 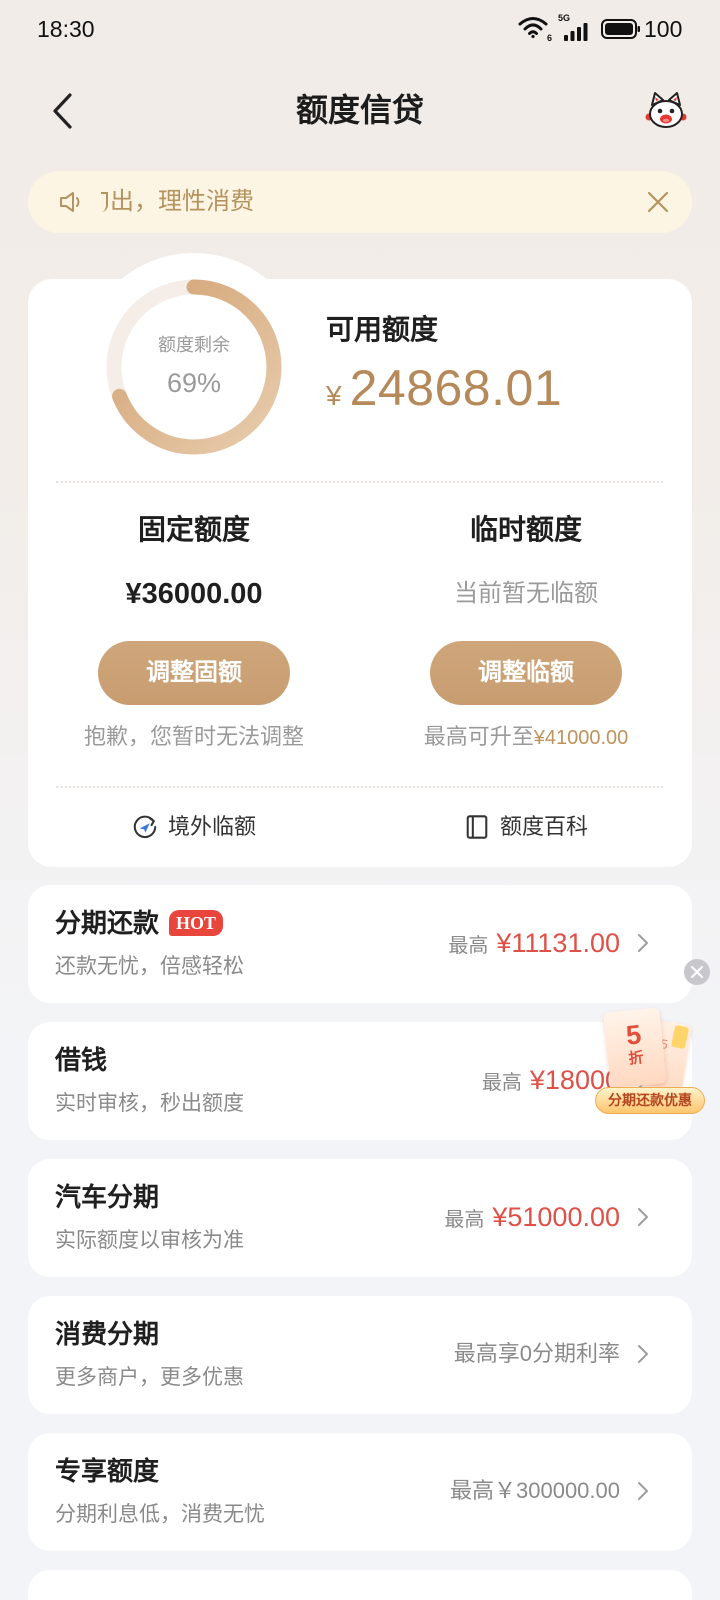 I want to click on overseas-quota-link: 境外临额, so click(x=194, y=827).